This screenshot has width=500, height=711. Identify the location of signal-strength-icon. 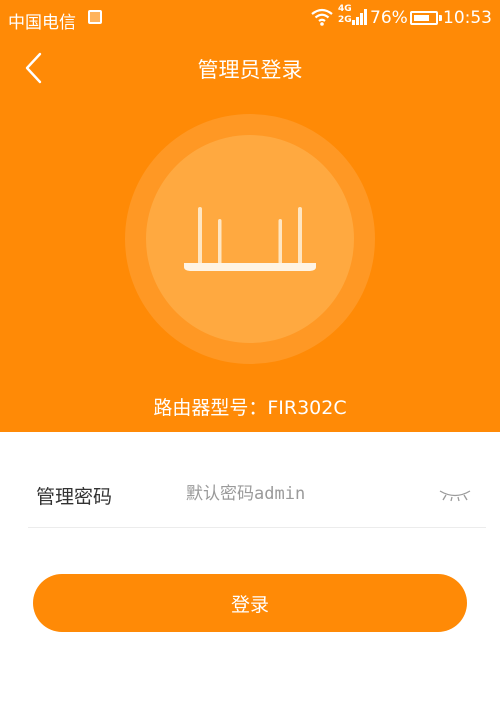
(359, 17).